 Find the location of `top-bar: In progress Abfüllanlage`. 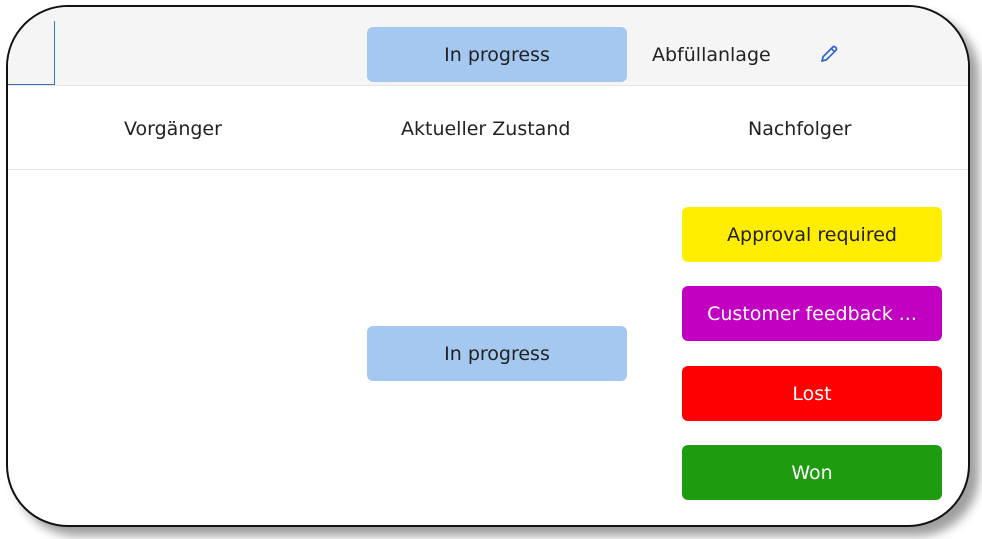

top-bar: In progress Abfüllanlage is located at coordinates (488, 46).